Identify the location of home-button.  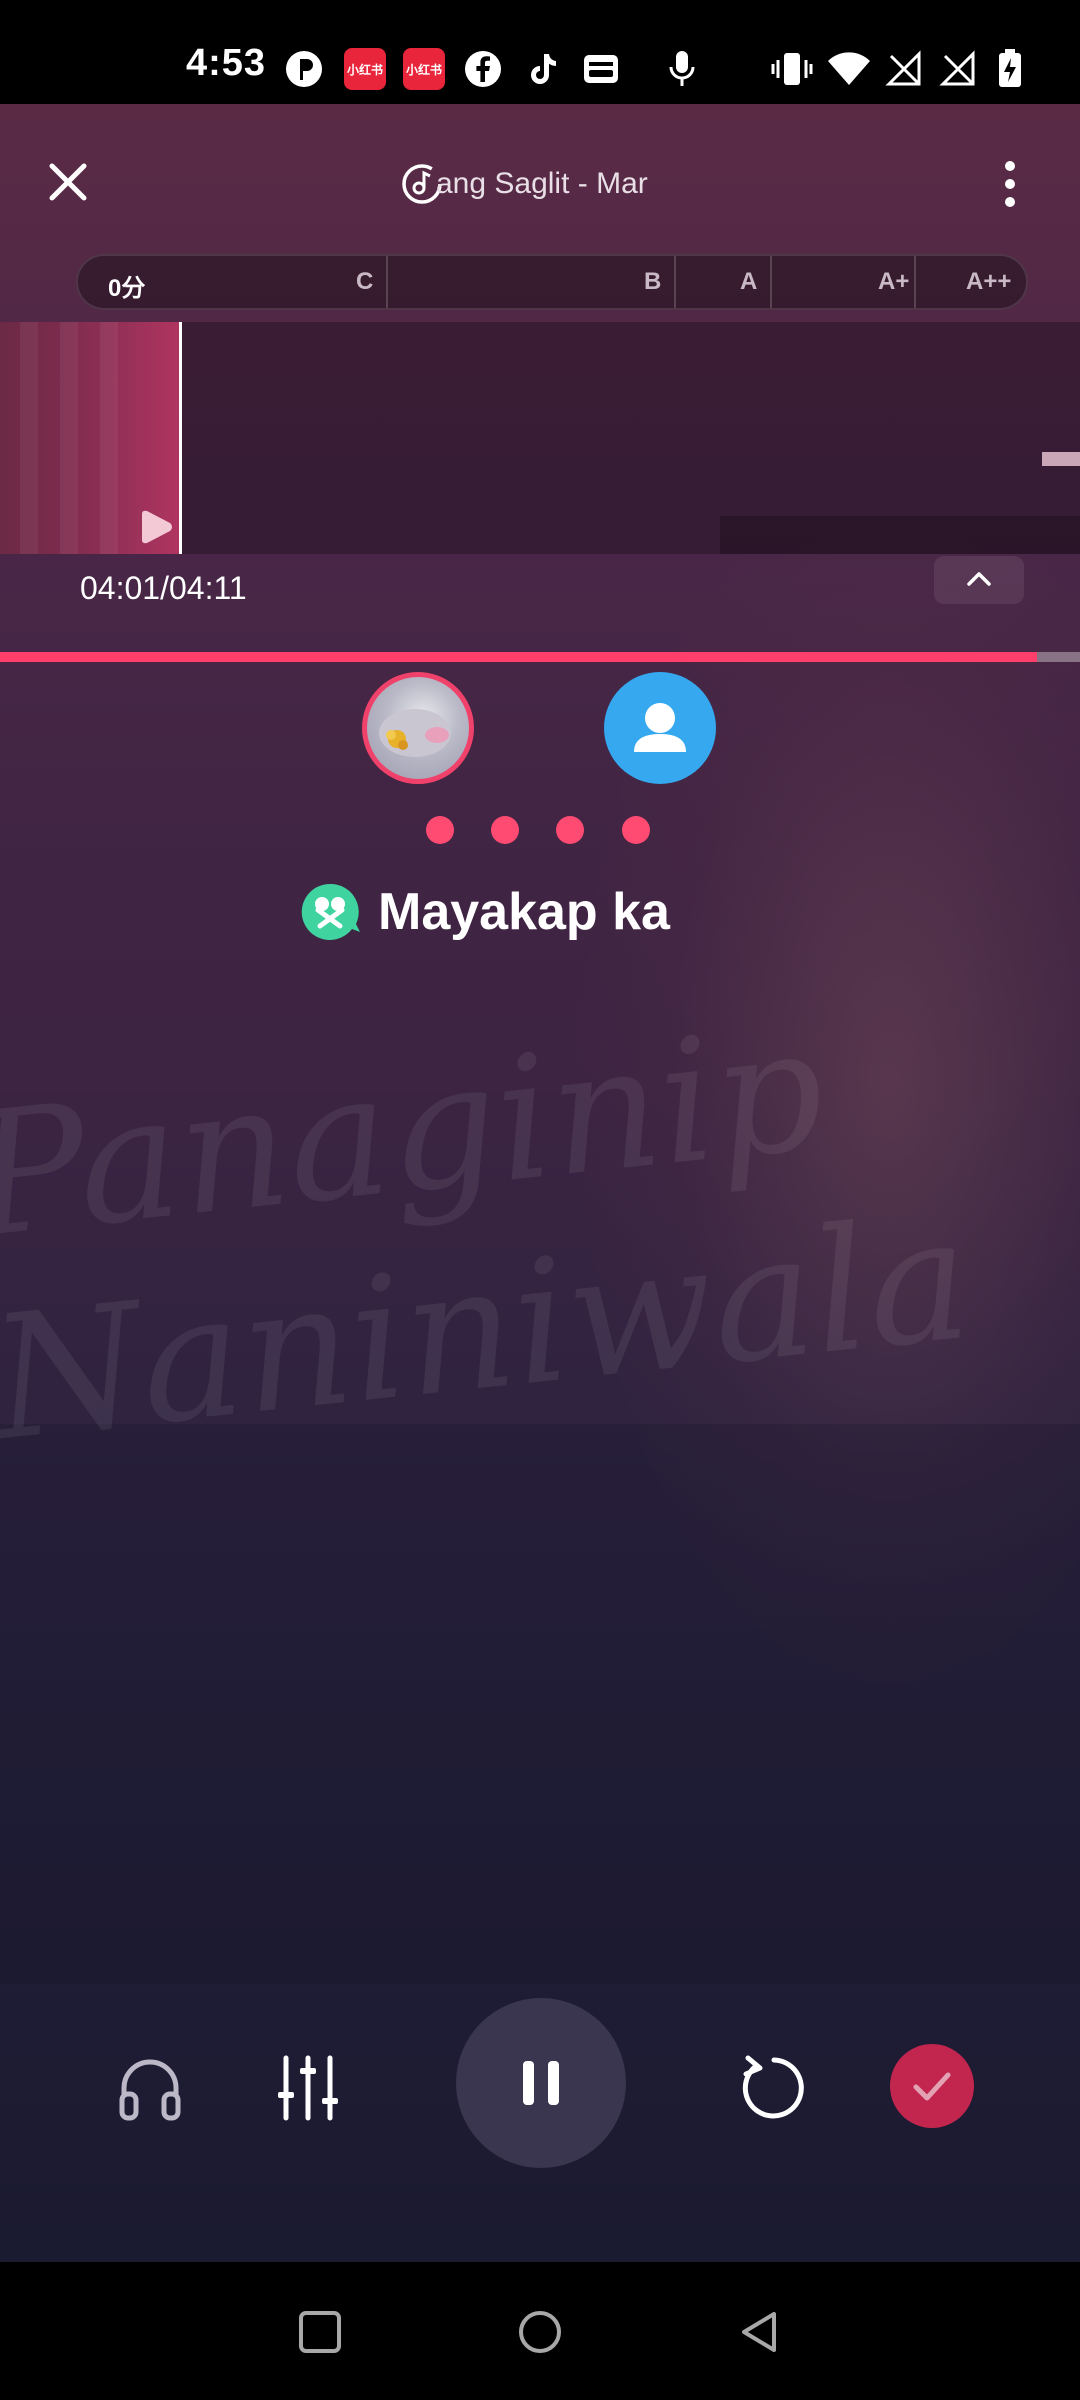
(540, 2332).